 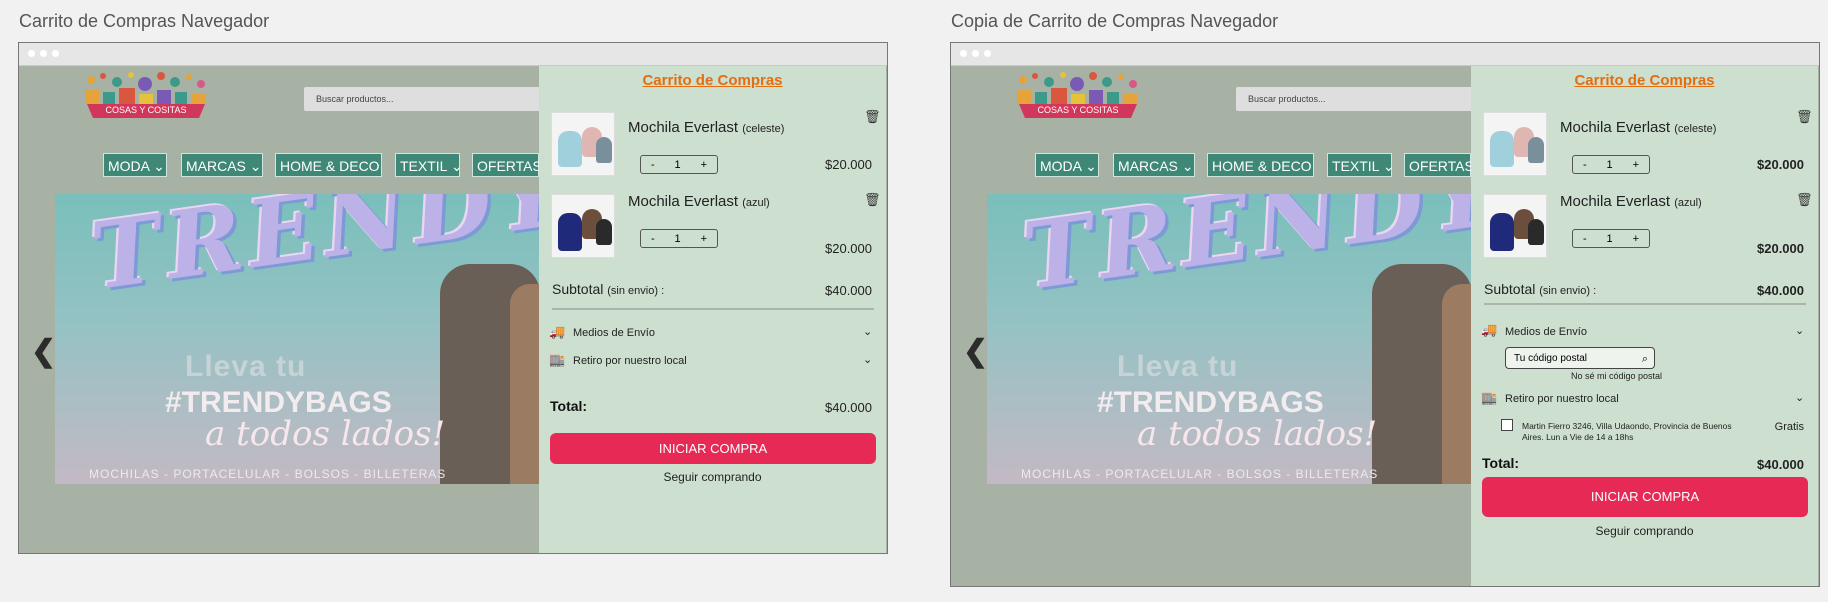 What do you see at coordinates (1061, 166) in the screenshot?
I see `nav-label: MODA` at bounding box center [1061, 166].